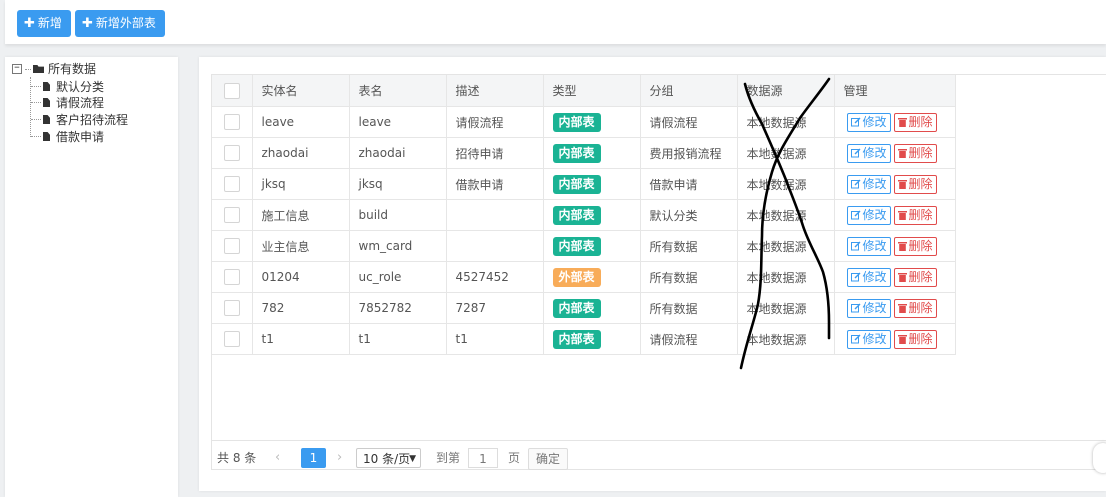 The width and height of the screenshot is (1106, 497). I want to click on cell-table: zhaodai, so click(397, 153).